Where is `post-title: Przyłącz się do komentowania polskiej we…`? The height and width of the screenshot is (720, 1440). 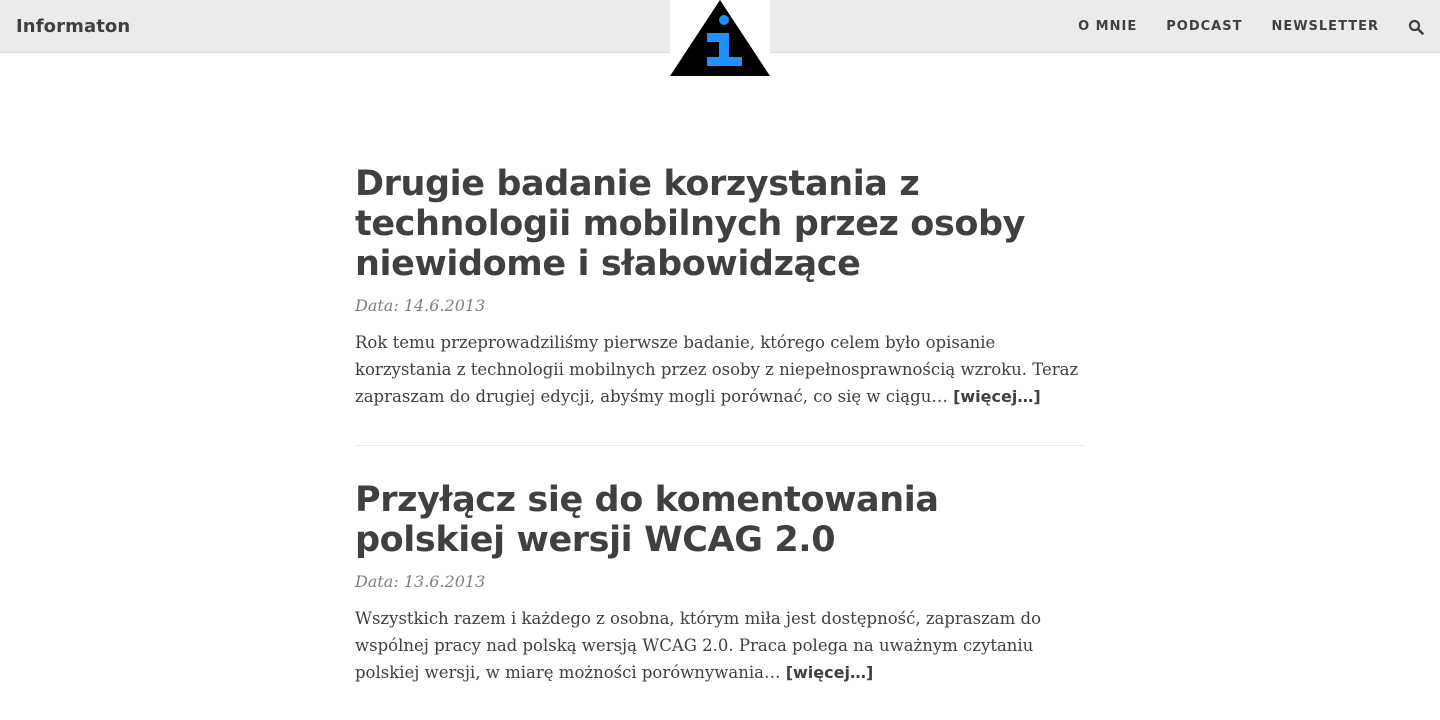 post-title: Przyłącz się do komentowania polskiej we… is located at coordinates (720, 520).